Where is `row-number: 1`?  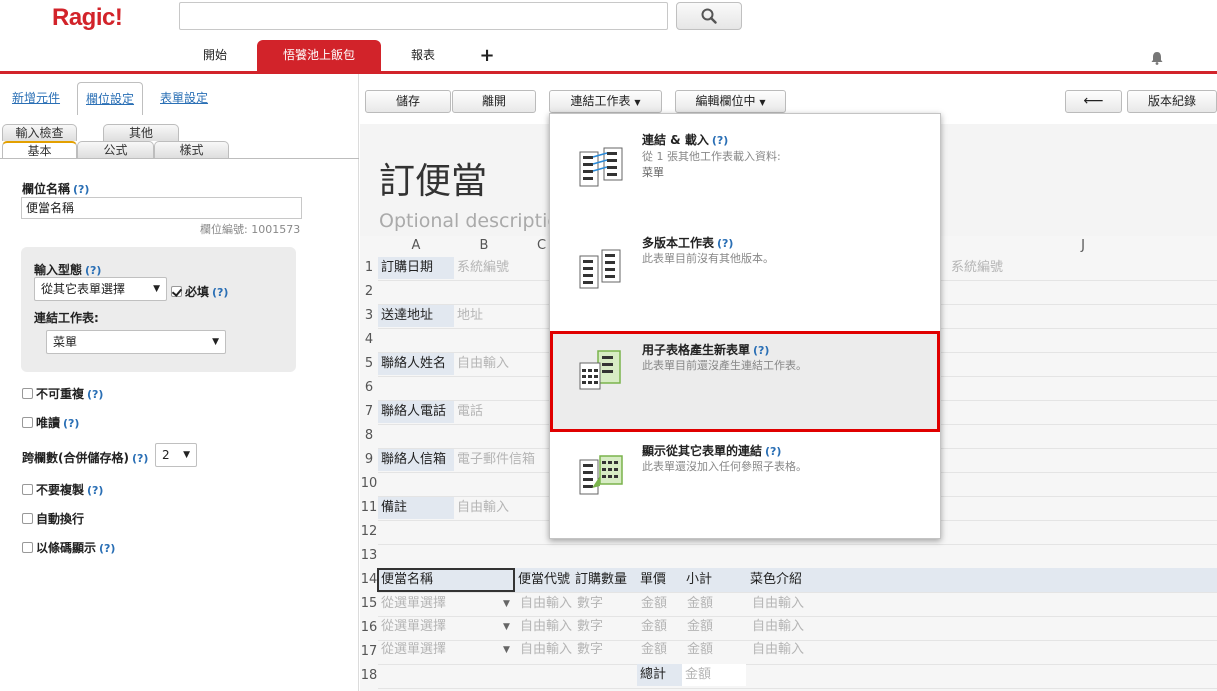
row-number: 1 is located at coordinates (369, 267).